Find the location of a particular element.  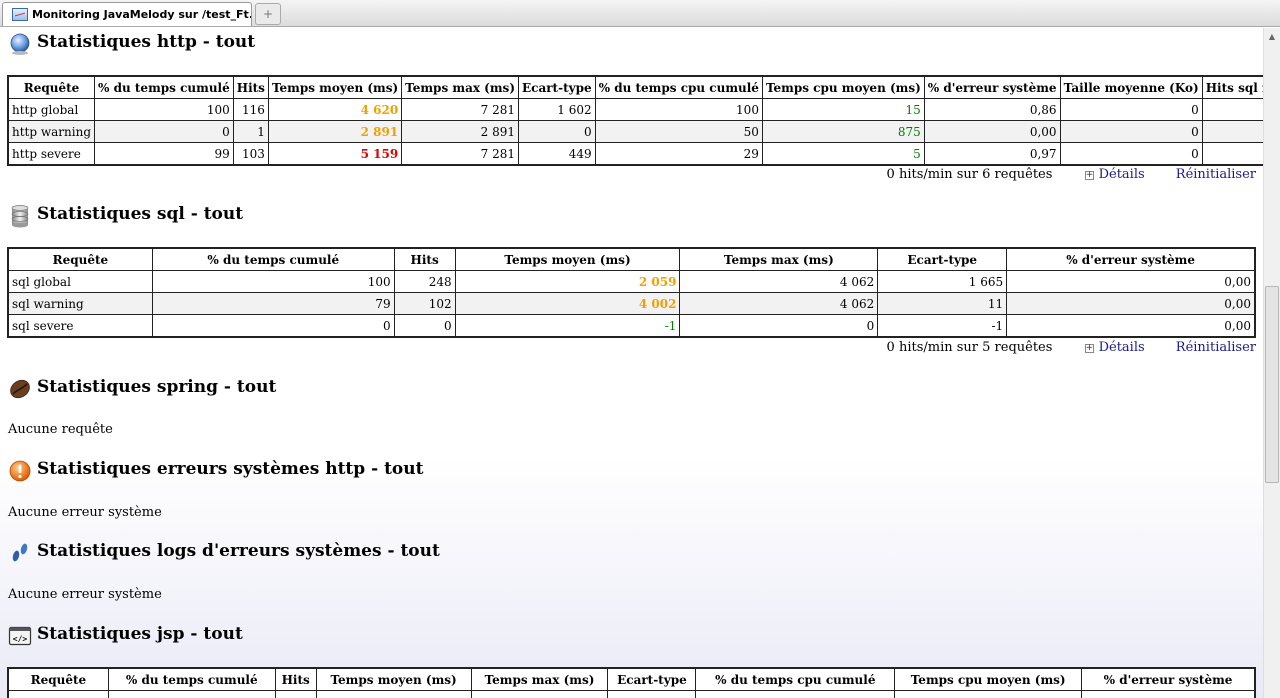

http-reset-link: Réinitialiser is located at coordinates (1216, 174).